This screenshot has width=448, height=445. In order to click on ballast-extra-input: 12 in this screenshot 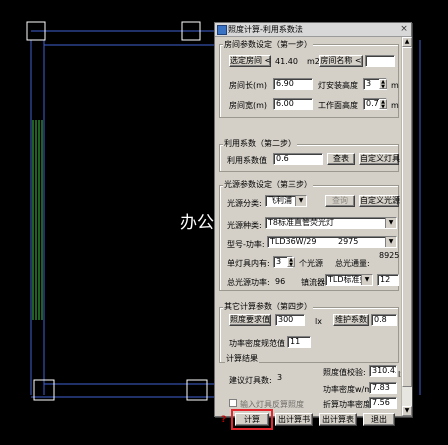, I will do `click(388, 280)`.